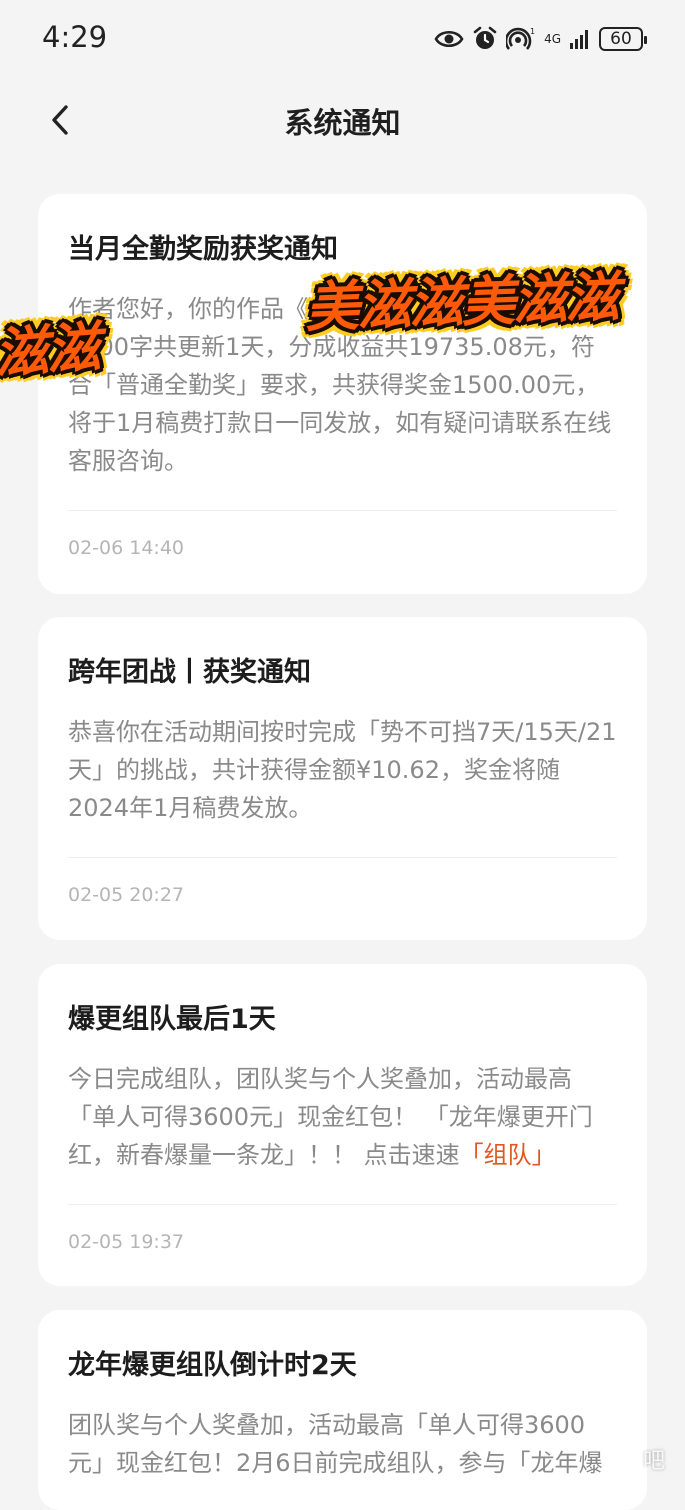  Describe the element at coordinates (172, 1019) in the screenshot. I see `notification-title: 爆更组队最后1天` at that location.